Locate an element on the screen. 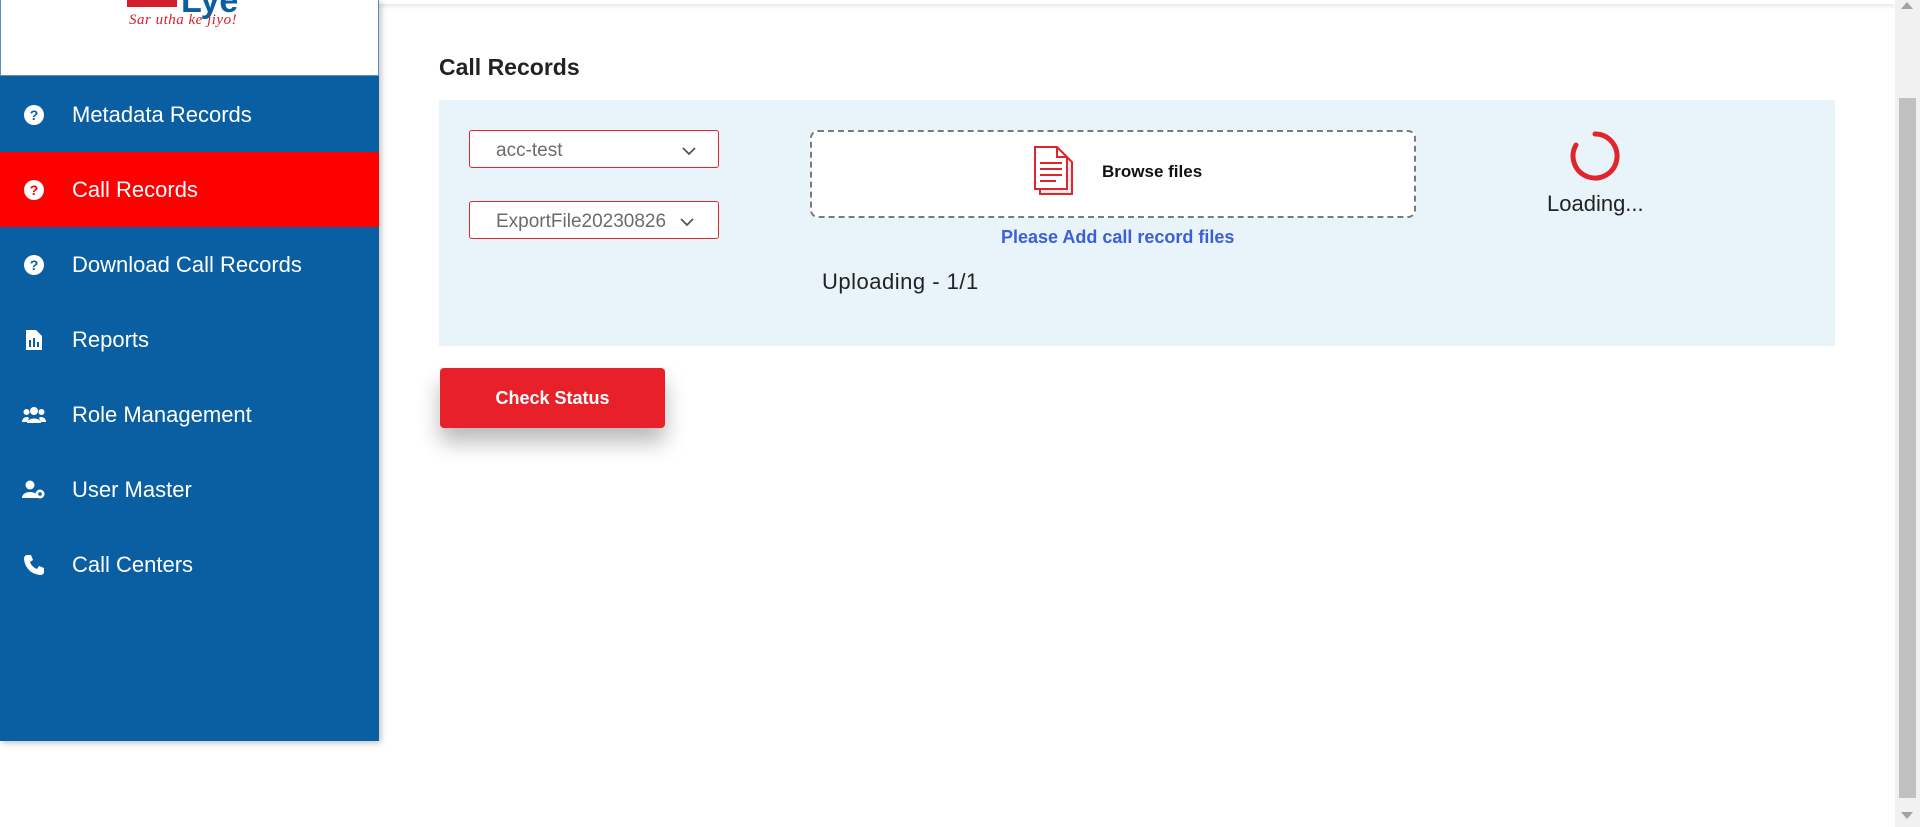  sidebar-item-role-management: Role Management is located at coordinates (189, 414).